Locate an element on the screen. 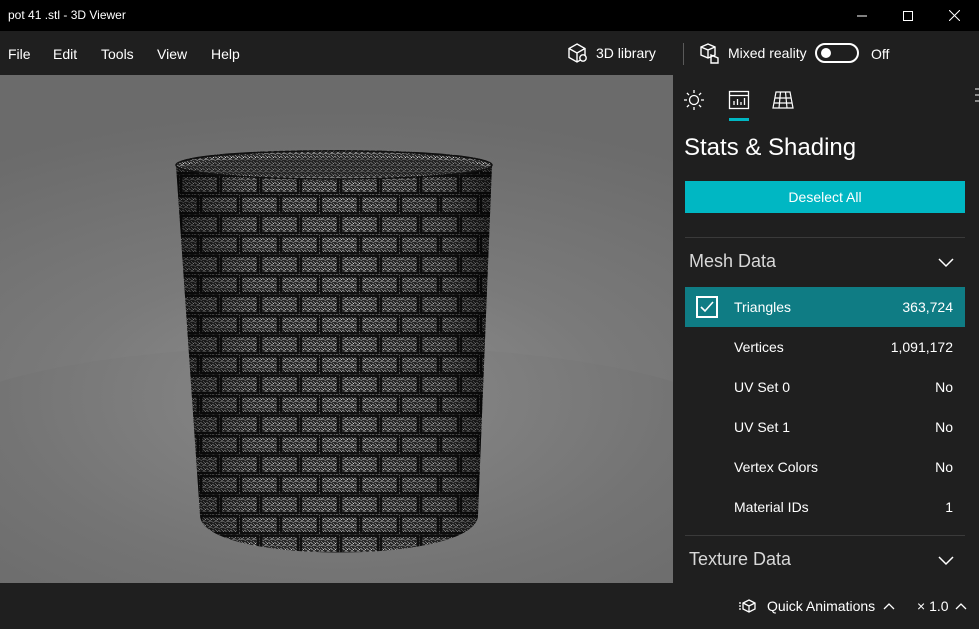 The height and width of the screenshot is (629, 979). stats-icon is located at coordinates (739, 100).